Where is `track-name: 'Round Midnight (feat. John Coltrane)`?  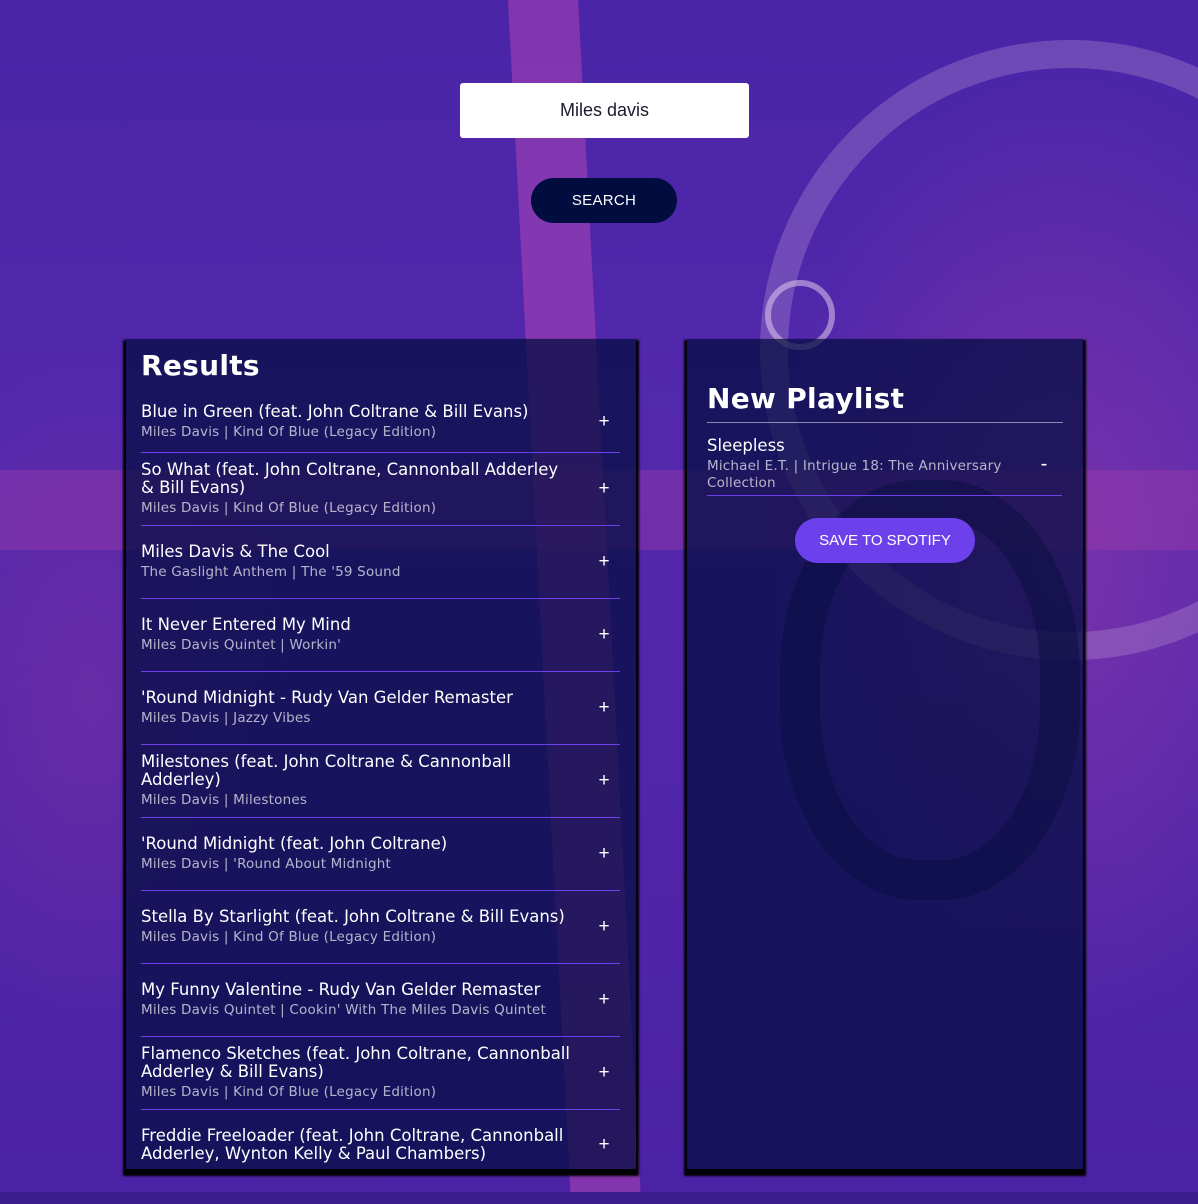 track-name: 'Round Midnight (feat. John Coltrane) is located at coordinates (294, 843).